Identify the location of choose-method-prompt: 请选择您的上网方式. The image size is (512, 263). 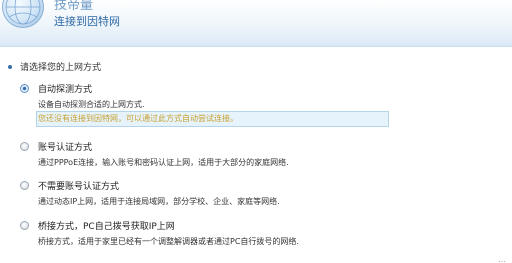
(54, 66).